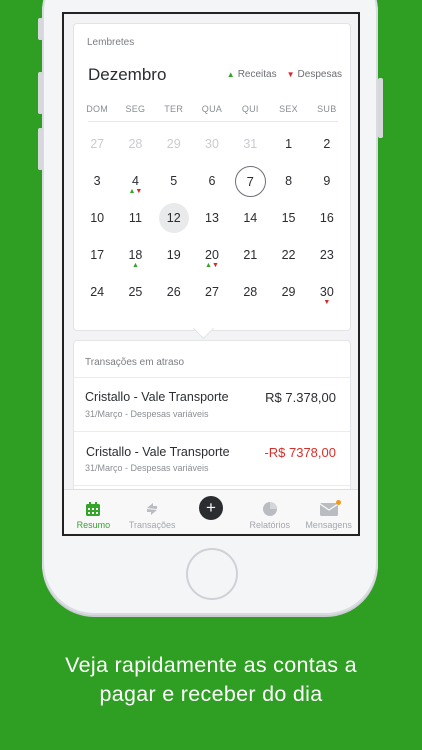 Image resolution: width=422 pixels, height=750 pixels. Describe the element at coordinates (288, 146) in the screenshot. I see `calendar-day: 1` at that location.